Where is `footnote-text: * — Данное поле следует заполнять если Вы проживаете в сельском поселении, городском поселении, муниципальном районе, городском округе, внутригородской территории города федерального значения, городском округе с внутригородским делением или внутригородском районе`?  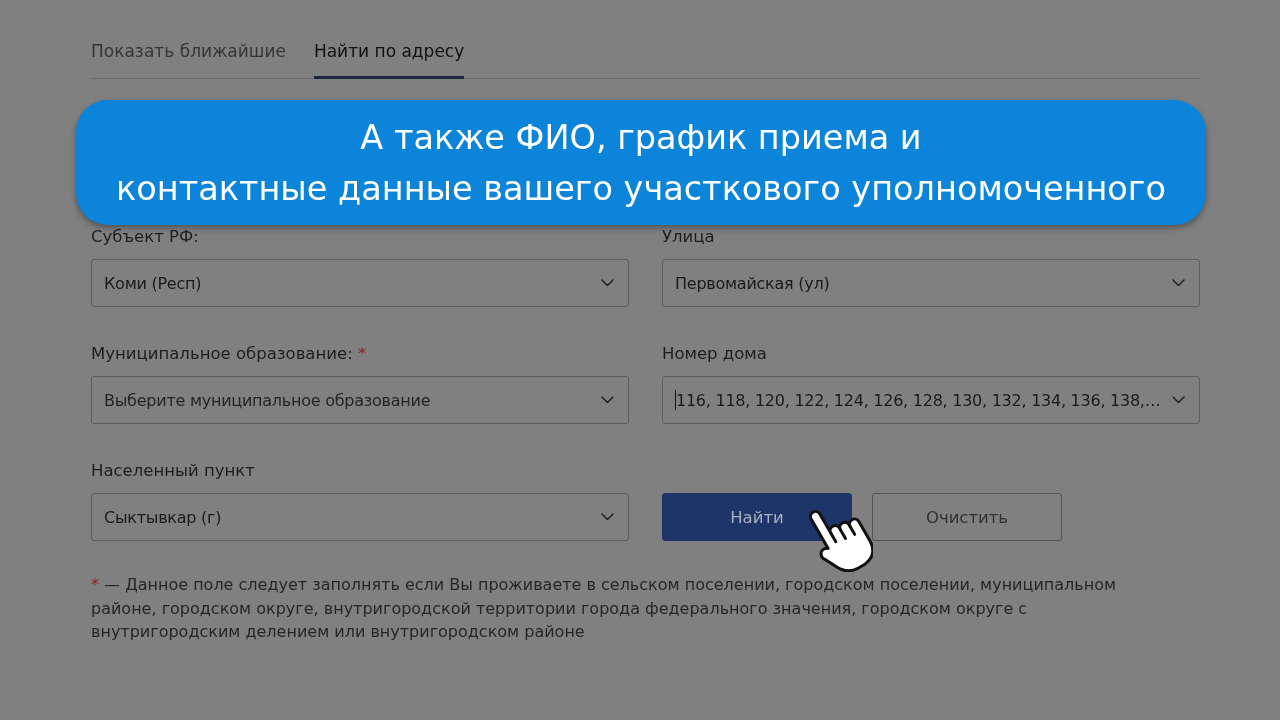 footnote-text: * — Данное поле следует заполнять если Вы проживаете в сельском поселении, городском поселении, муниципальном районе, городском округе, внутригородской территории города федерального значения, городском округе с внутригородским делением или внутригородском районе is located at coordinates (604, 608).